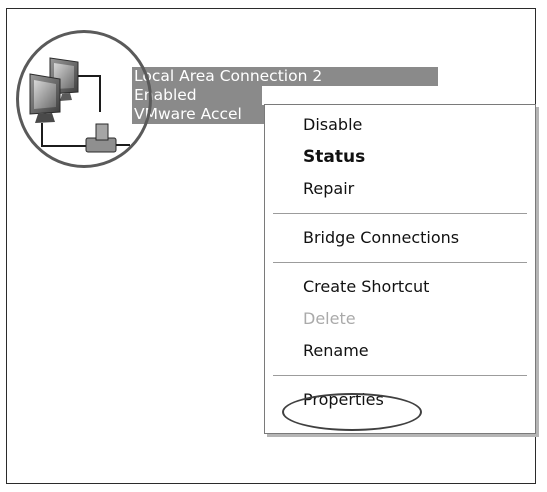 This screenshot has width=547, height=492. What do you see at coordinates (197, 95) in the screenshot?
I see `connection-status: Enabled` at bounding box center [197, 95].